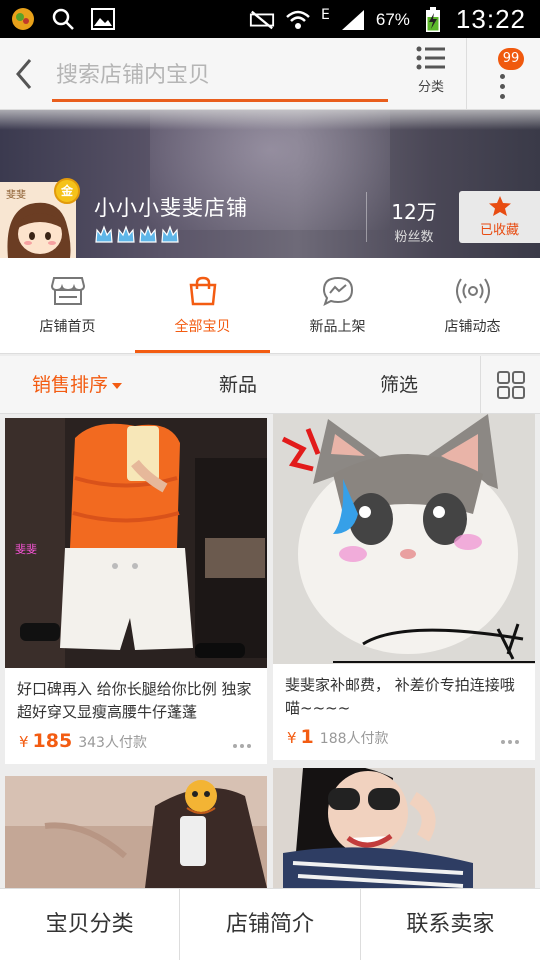  I want to click on image-icon, so click(103, 19).